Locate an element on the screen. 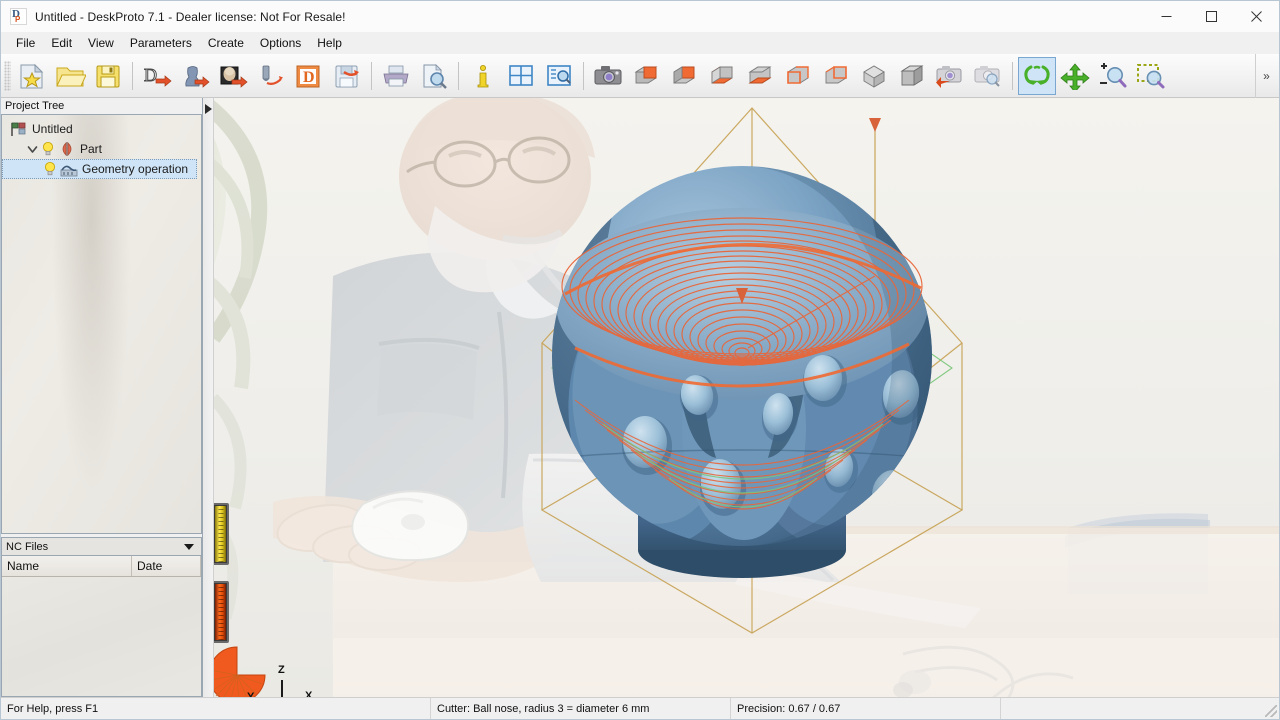  status-precision-text: Precision: 0.67 / 0.67 is located at coordinates (789, 708).